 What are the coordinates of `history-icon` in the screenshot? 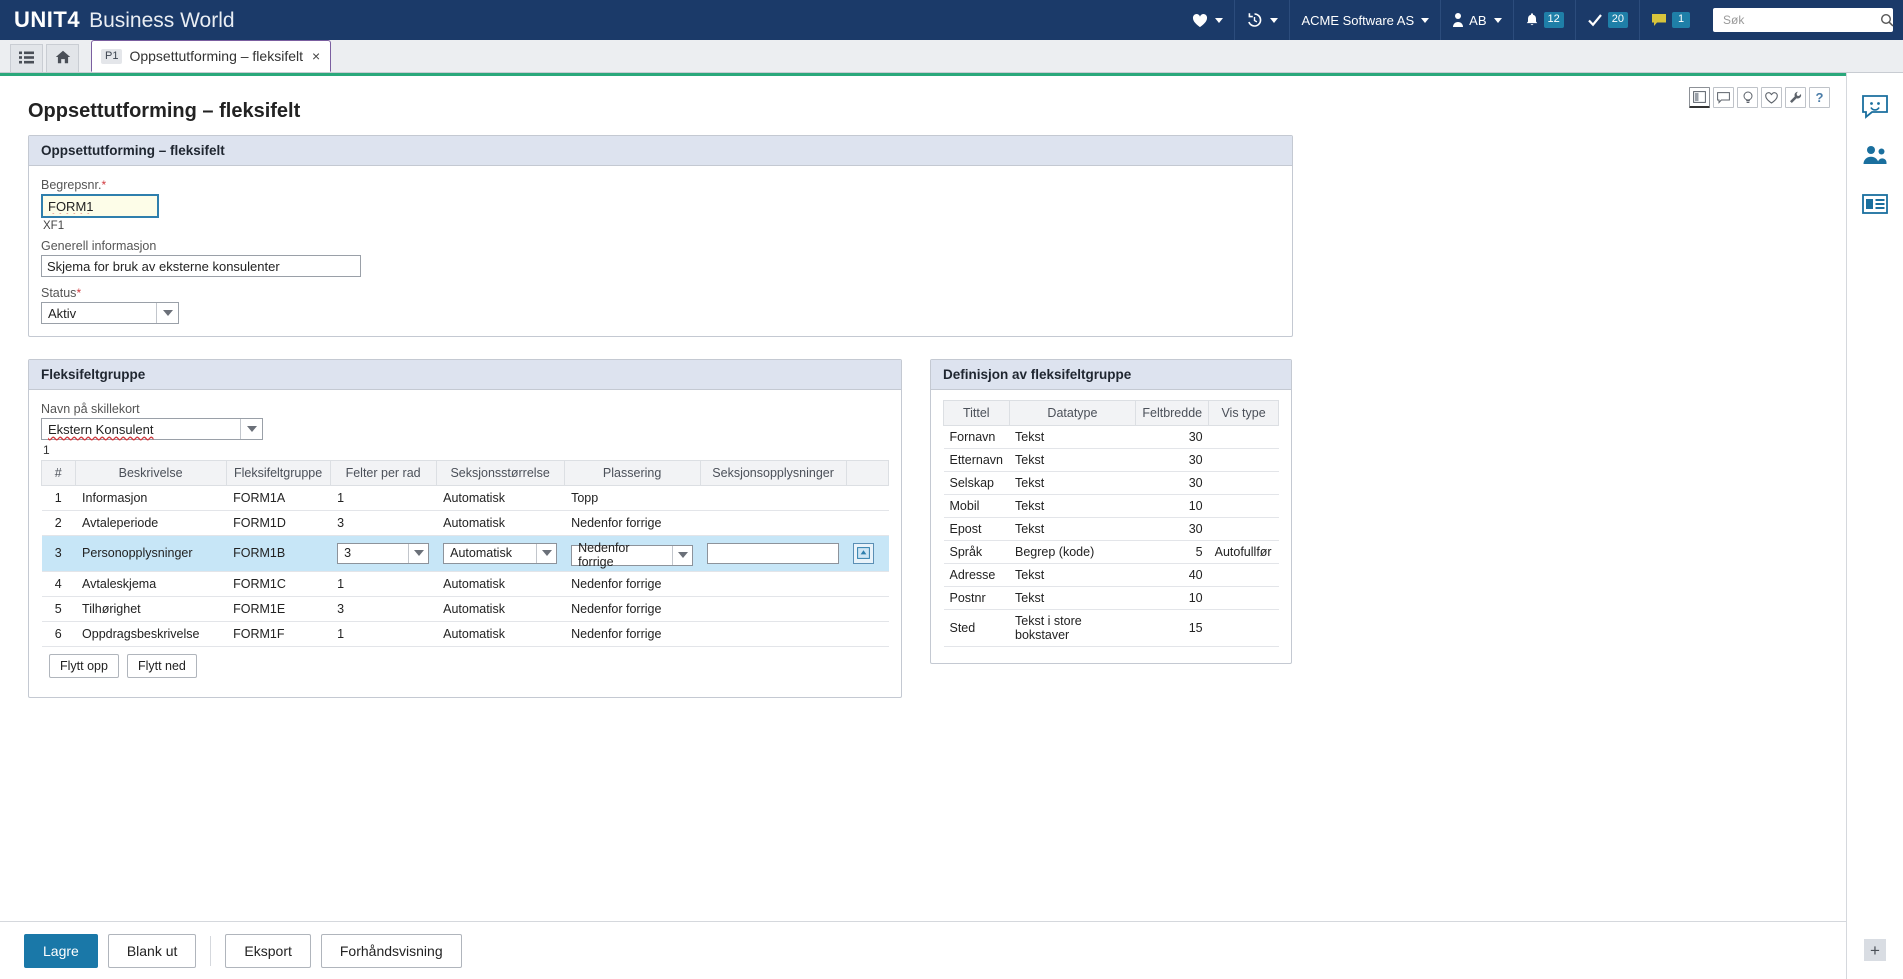 It's located at (1254, 20).